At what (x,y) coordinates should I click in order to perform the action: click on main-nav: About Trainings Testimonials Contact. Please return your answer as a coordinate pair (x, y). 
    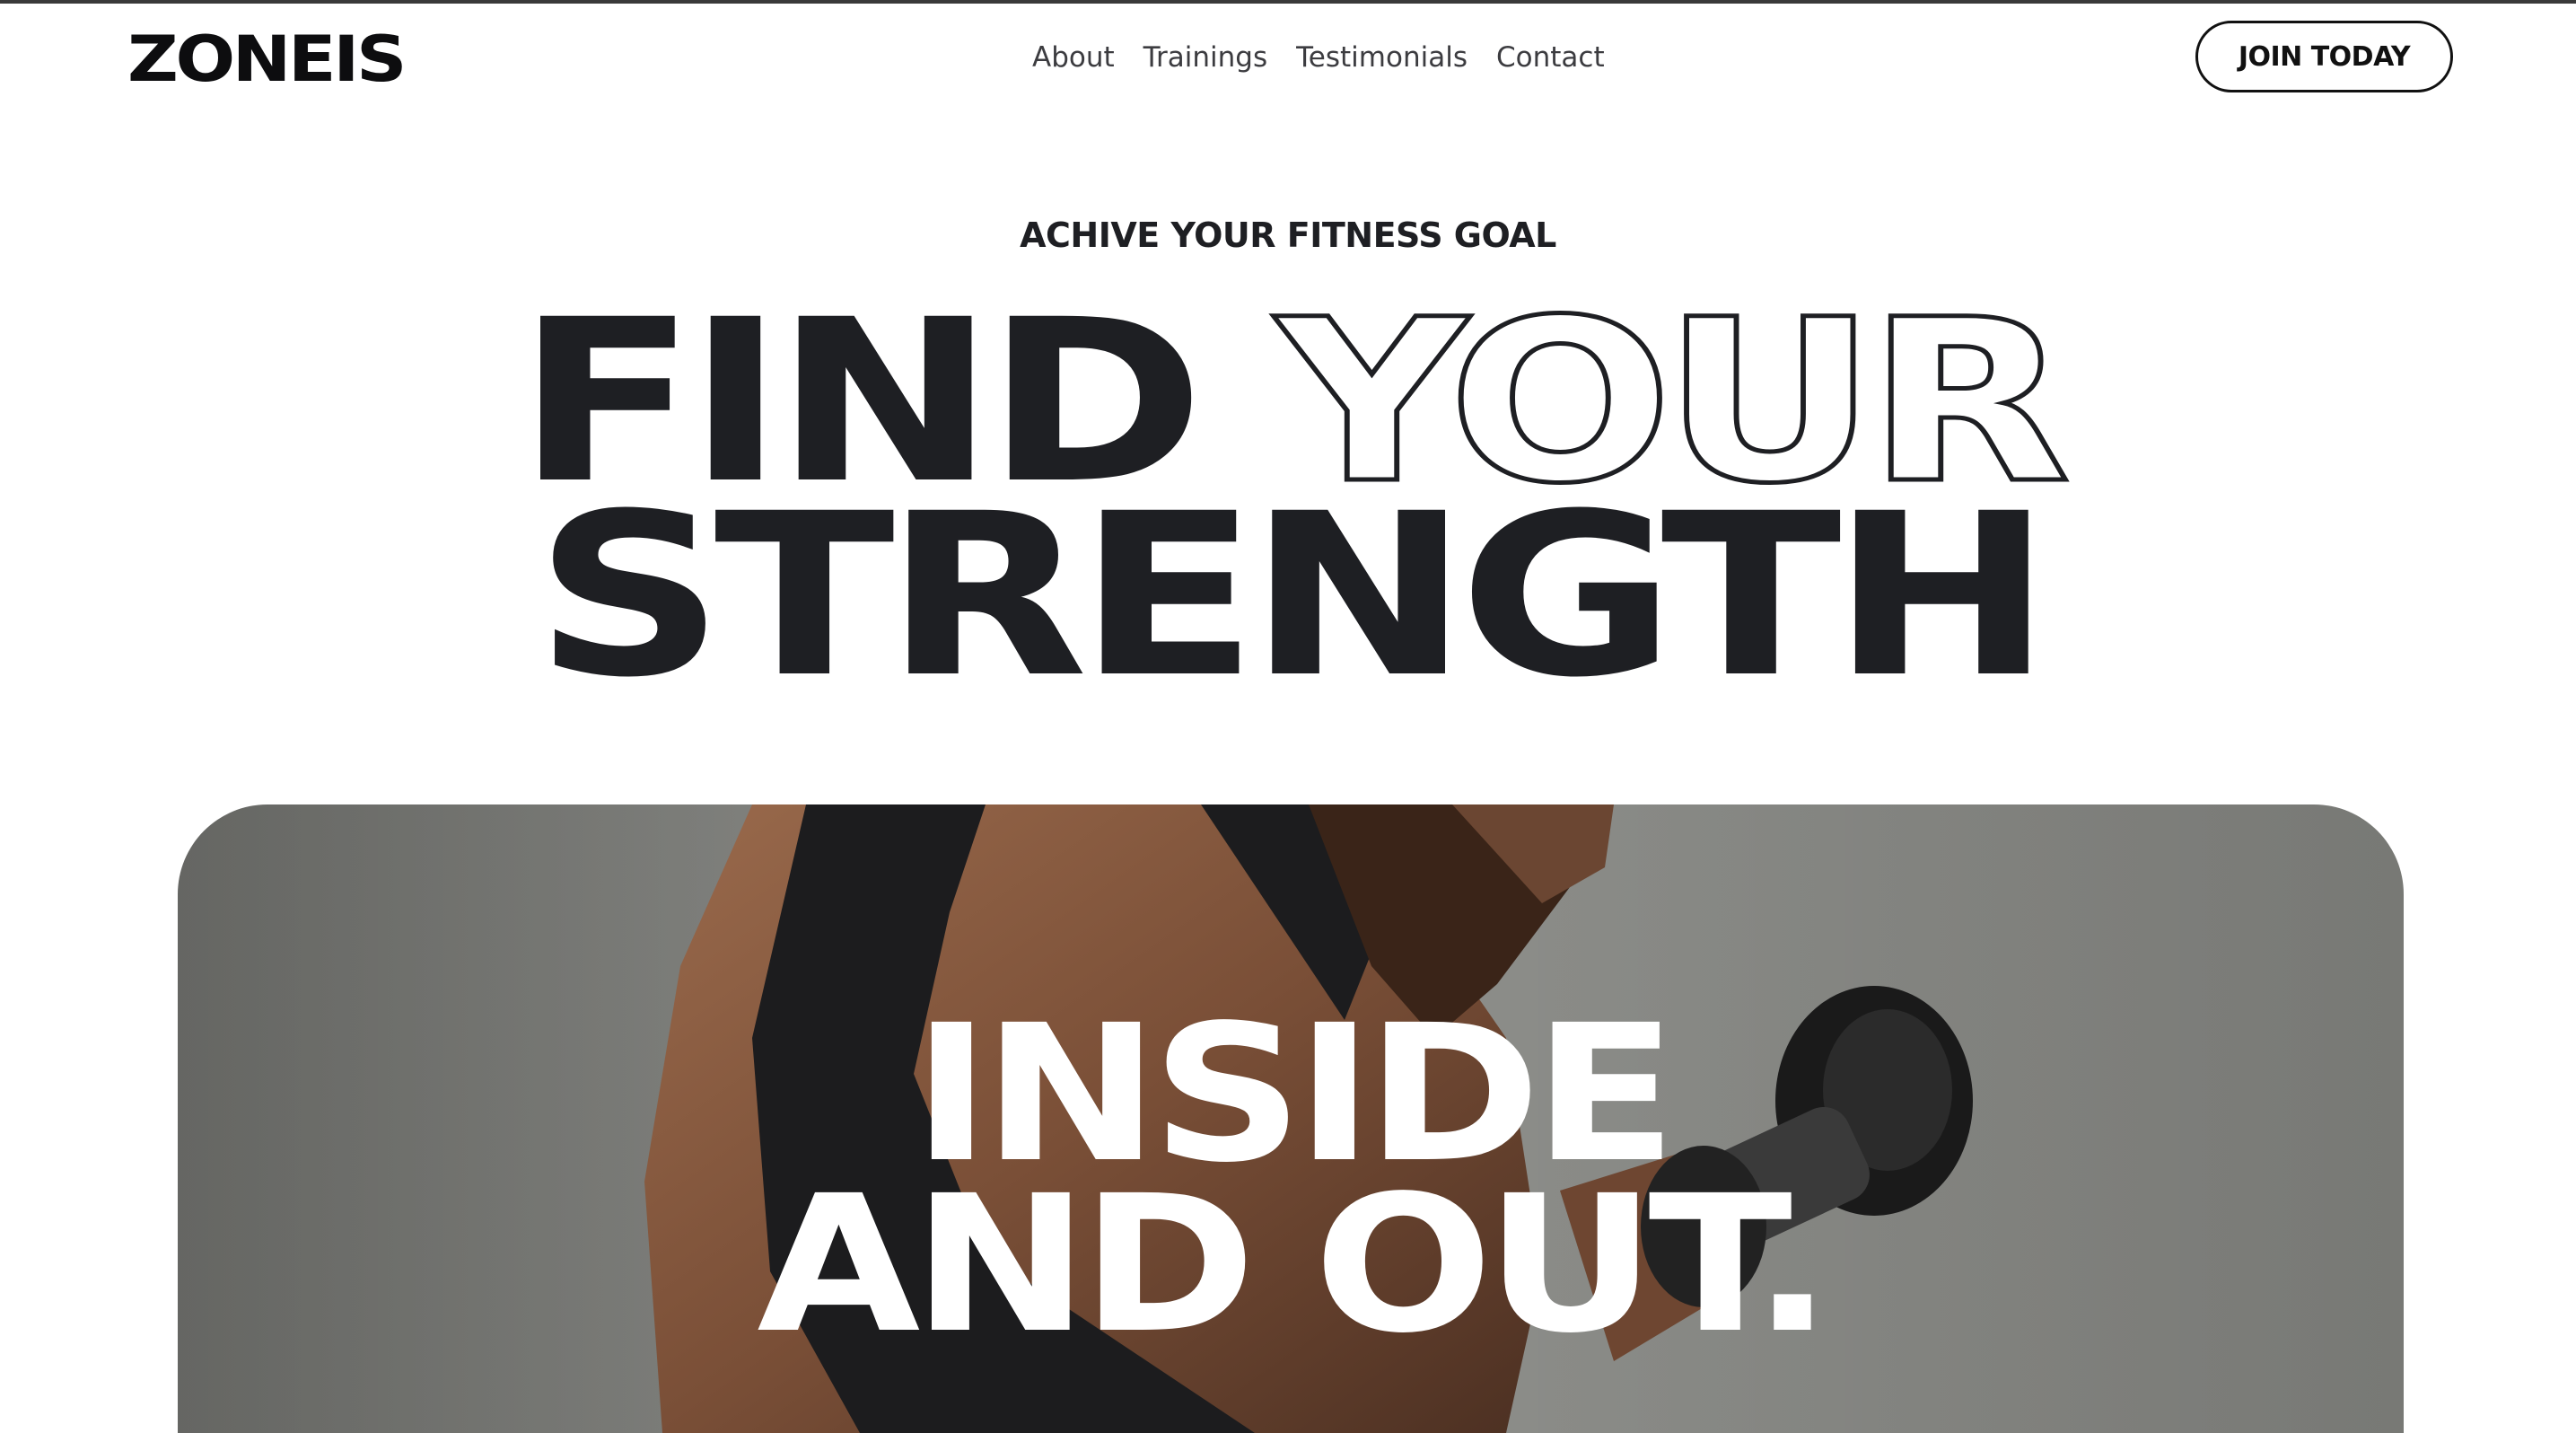
    Looking at the image, I should click on (1318, 57).